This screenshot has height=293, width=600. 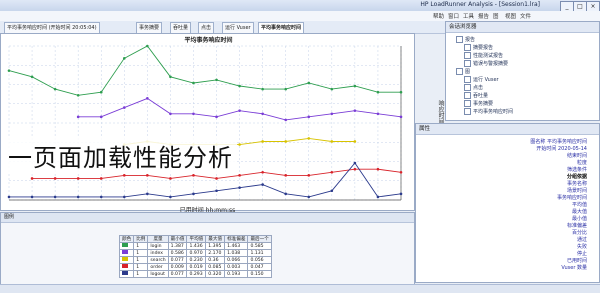 I want to click on legend-cell: 0.193, so click(x=236, y=274).